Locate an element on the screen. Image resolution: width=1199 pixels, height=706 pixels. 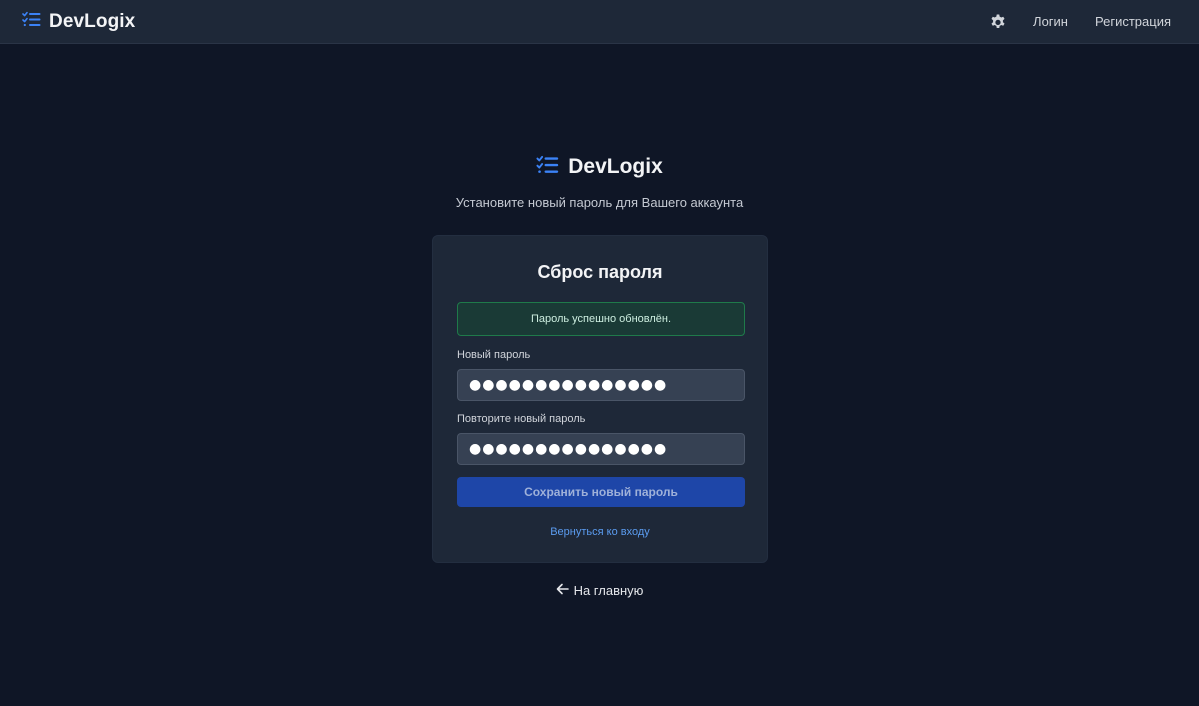
nav-links: Логин Регистрация is located at coordinates (1080, 22).